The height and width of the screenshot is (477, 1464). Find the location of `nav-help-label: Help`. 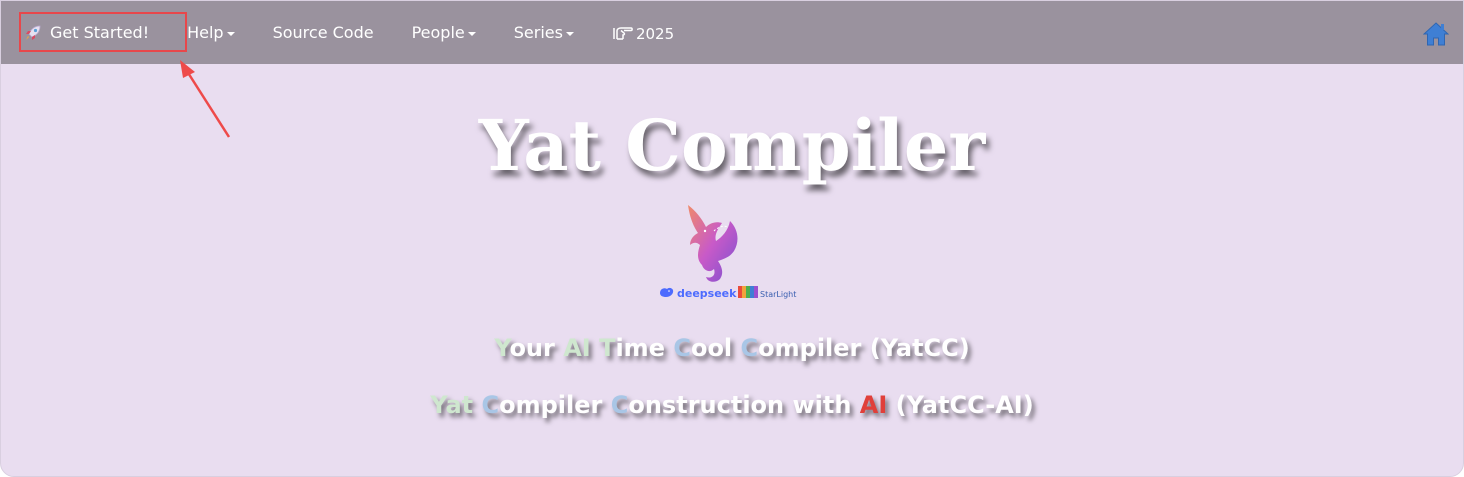

nav-help-label: Help is located at coordinates (205, 32).